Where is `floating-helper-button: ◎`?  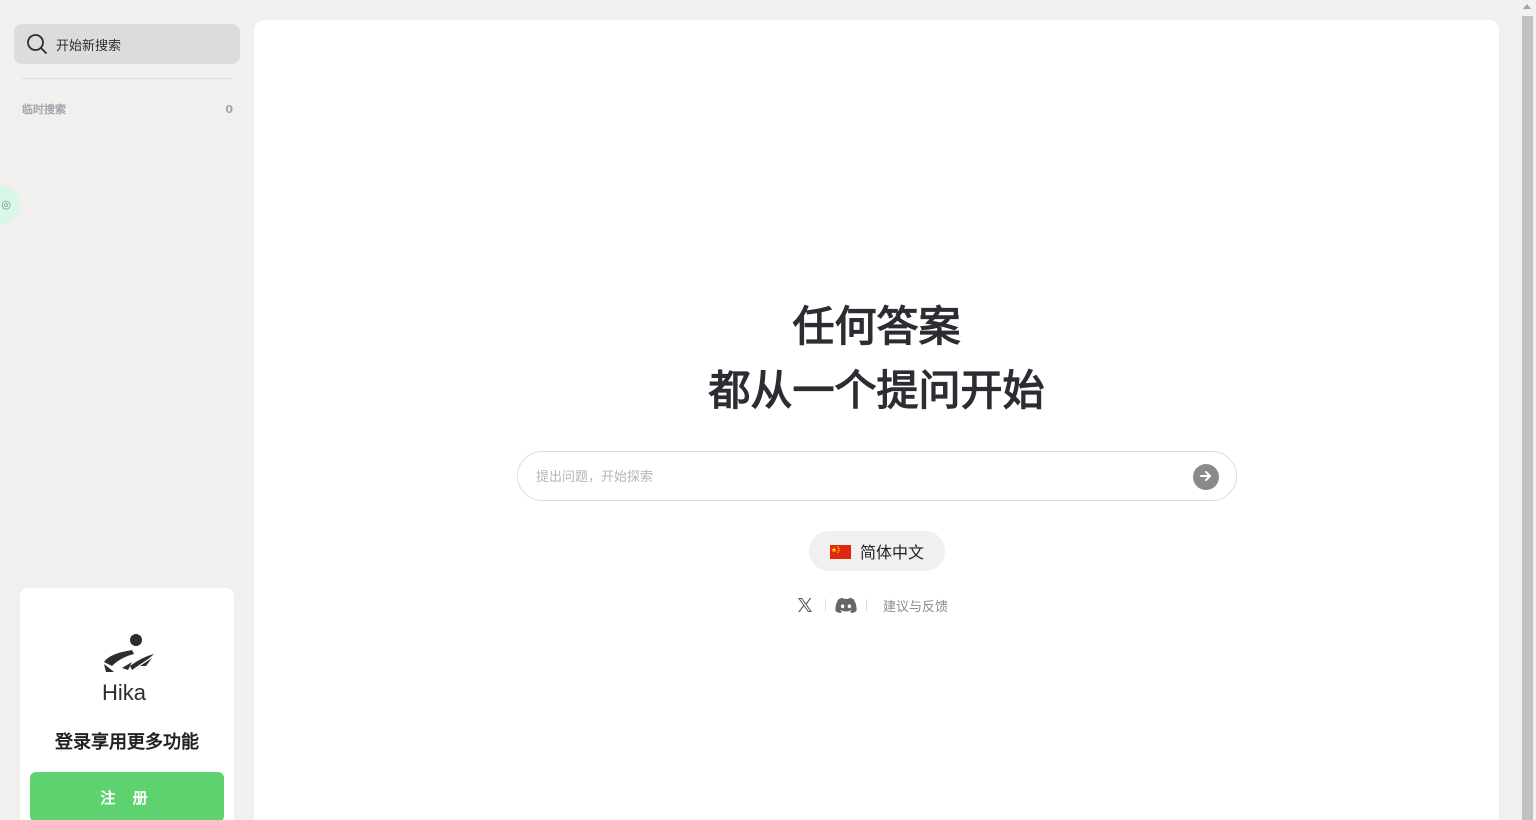 floating-helper-button: ◎ is located at coordinates (10, 205).